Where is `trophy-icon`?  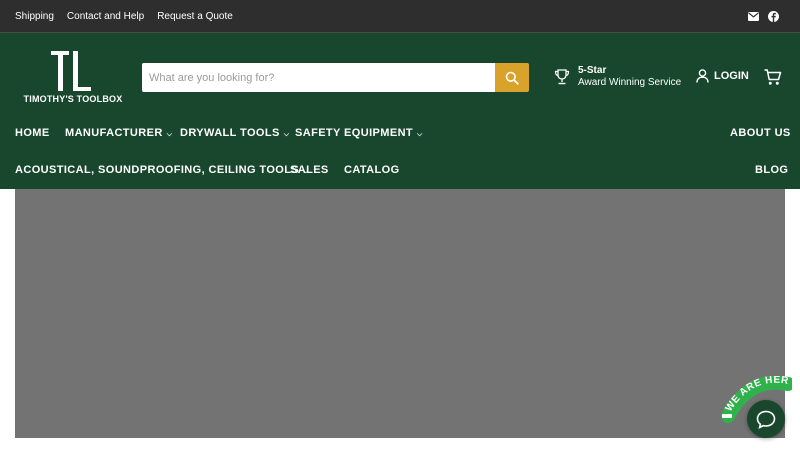 trophy-icon is located at coordinates (562, 77).